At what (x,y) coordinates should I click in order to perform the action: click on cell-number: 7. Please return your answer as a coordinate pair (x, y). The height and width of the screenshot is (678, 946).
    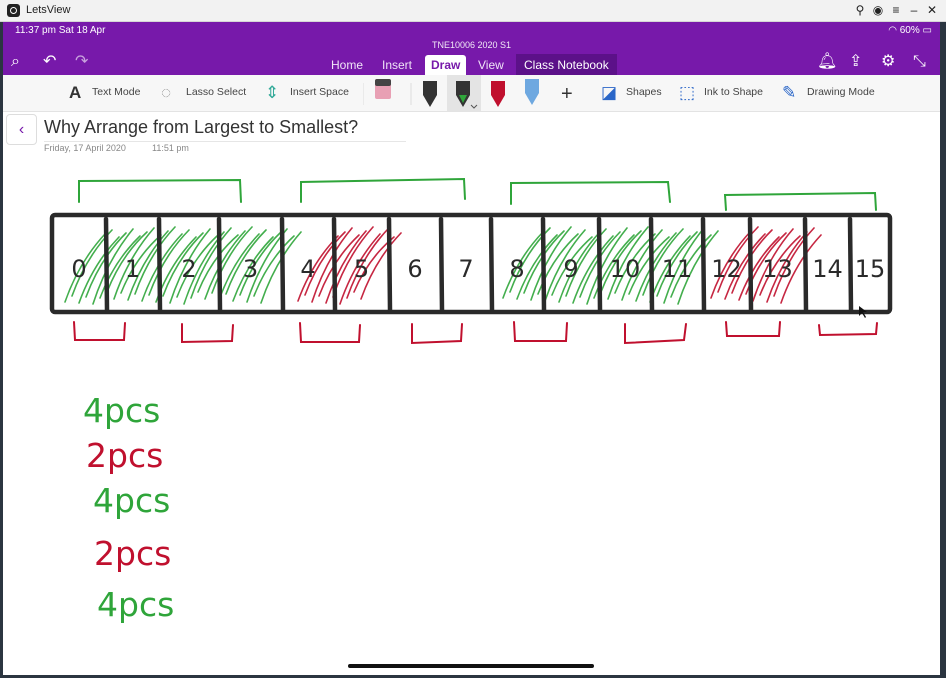
    Looking at the image, I should click on (465, 269).